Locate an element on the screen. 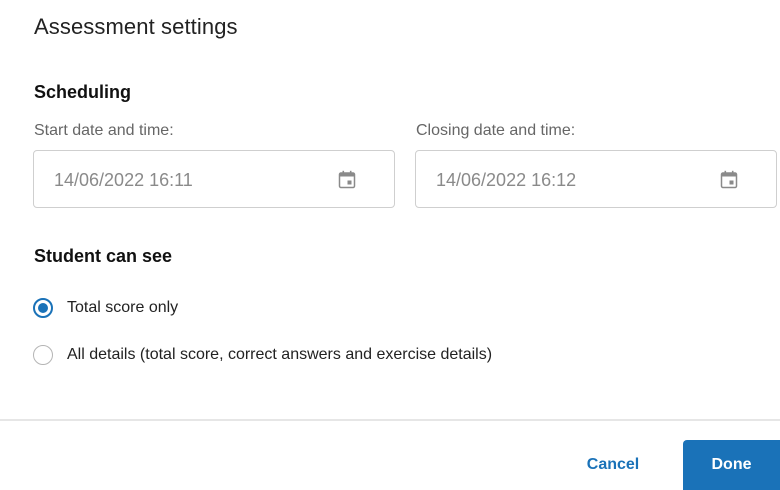 The width and height of the screenshot is (780, 490). radio-option-label: Total score only is located at coordinates (123, 307).